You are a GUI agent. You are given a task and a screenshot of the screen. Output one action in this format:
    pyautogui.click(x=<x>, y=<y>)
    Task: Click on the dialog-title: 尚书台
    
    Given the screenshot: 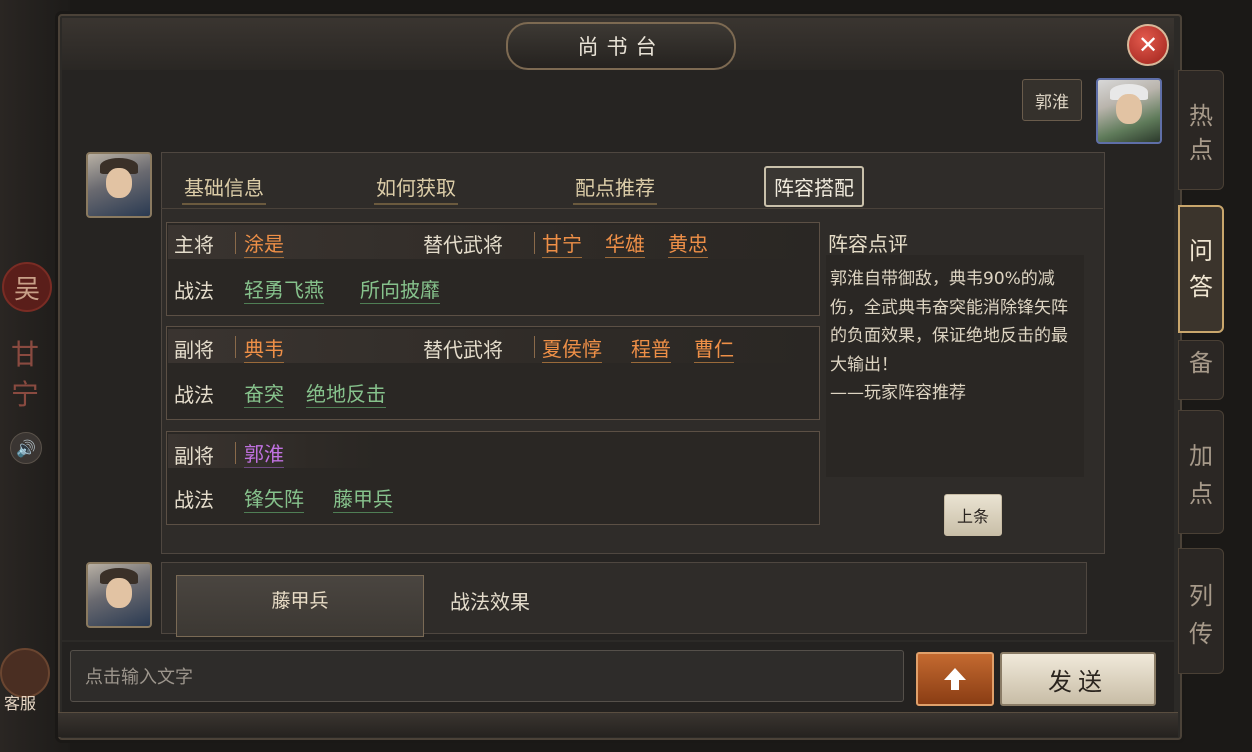 What is the action you would take?
    pyautogui.click(x=621, y=46)
    